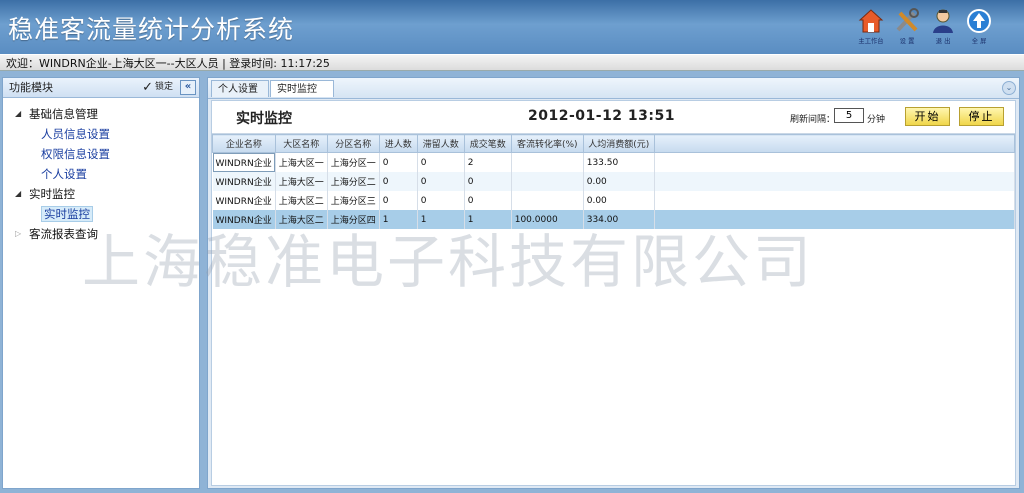  I want to click on tab-realtime-monitor: 实时监控 X, so click(302, 96).